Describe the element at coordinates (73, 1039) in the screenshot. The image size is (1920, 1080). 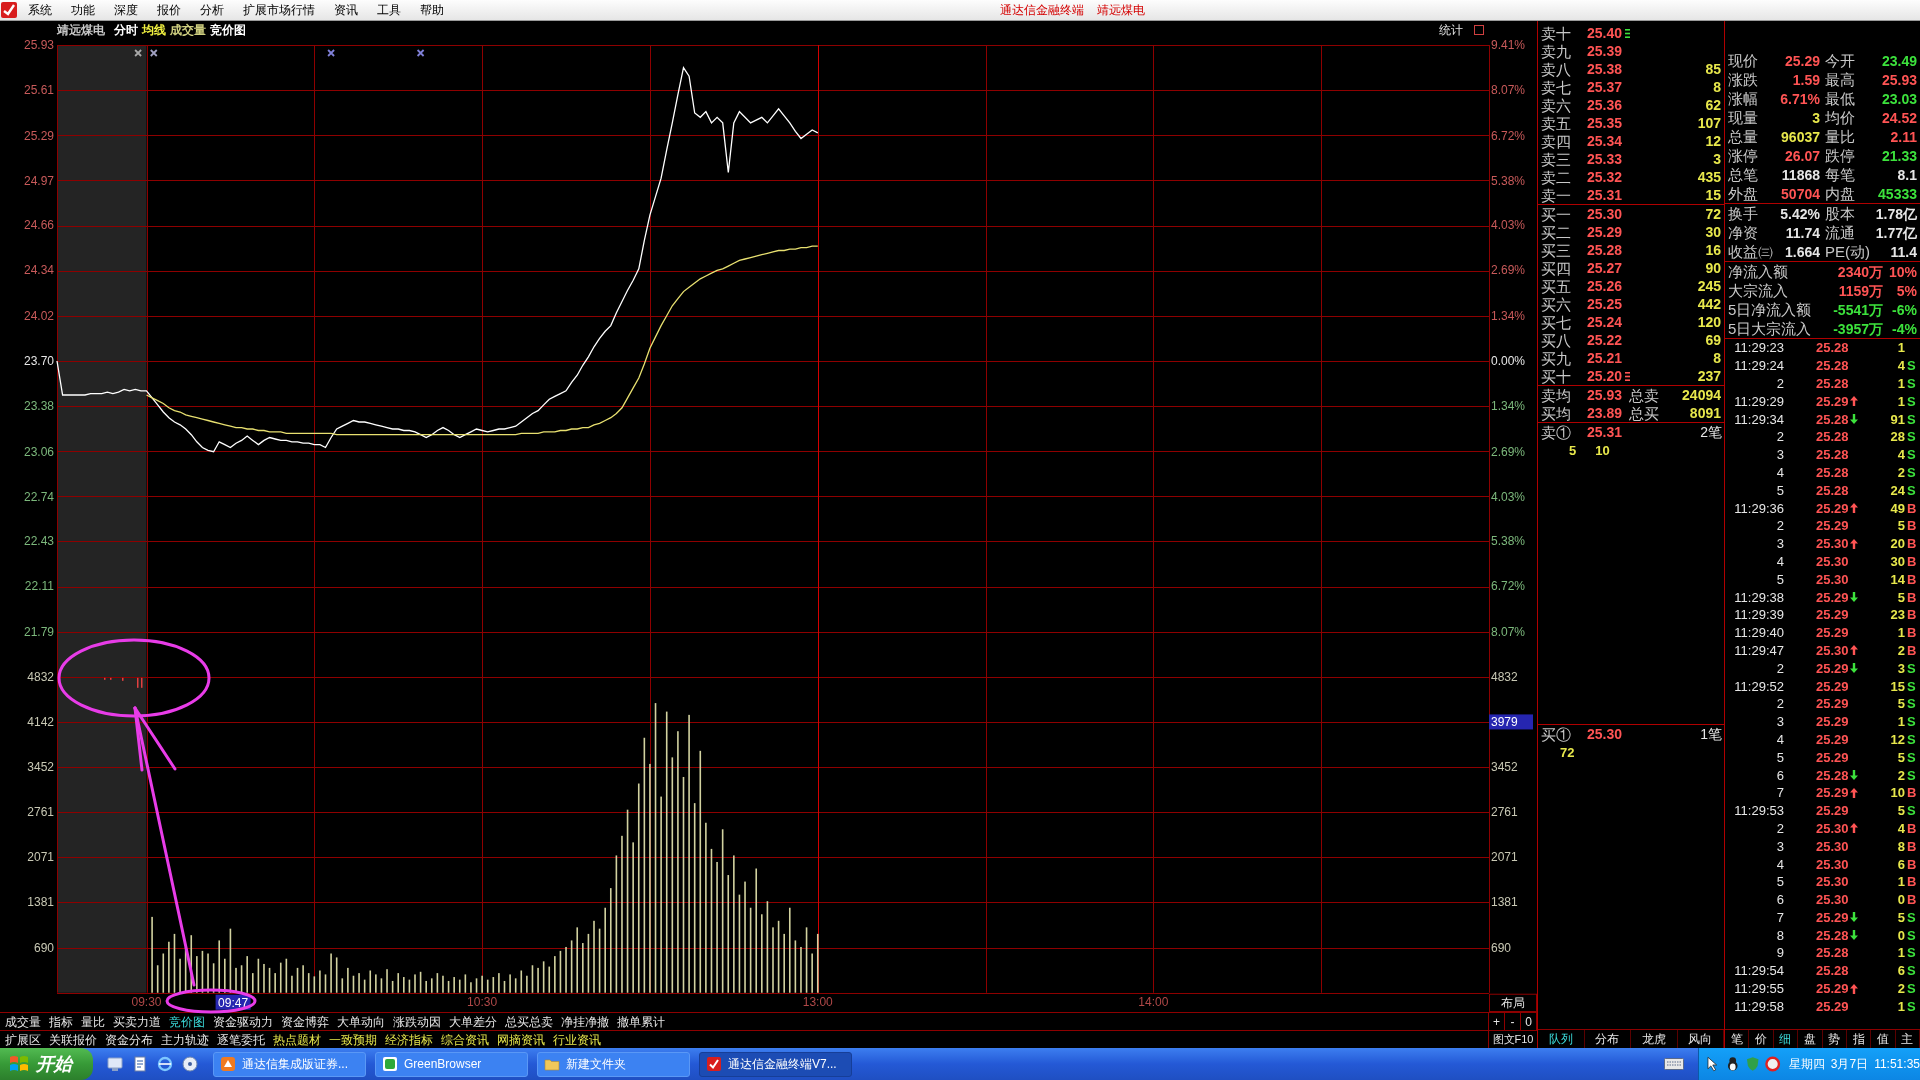
I see `view-tab: 关联报价` at that location.